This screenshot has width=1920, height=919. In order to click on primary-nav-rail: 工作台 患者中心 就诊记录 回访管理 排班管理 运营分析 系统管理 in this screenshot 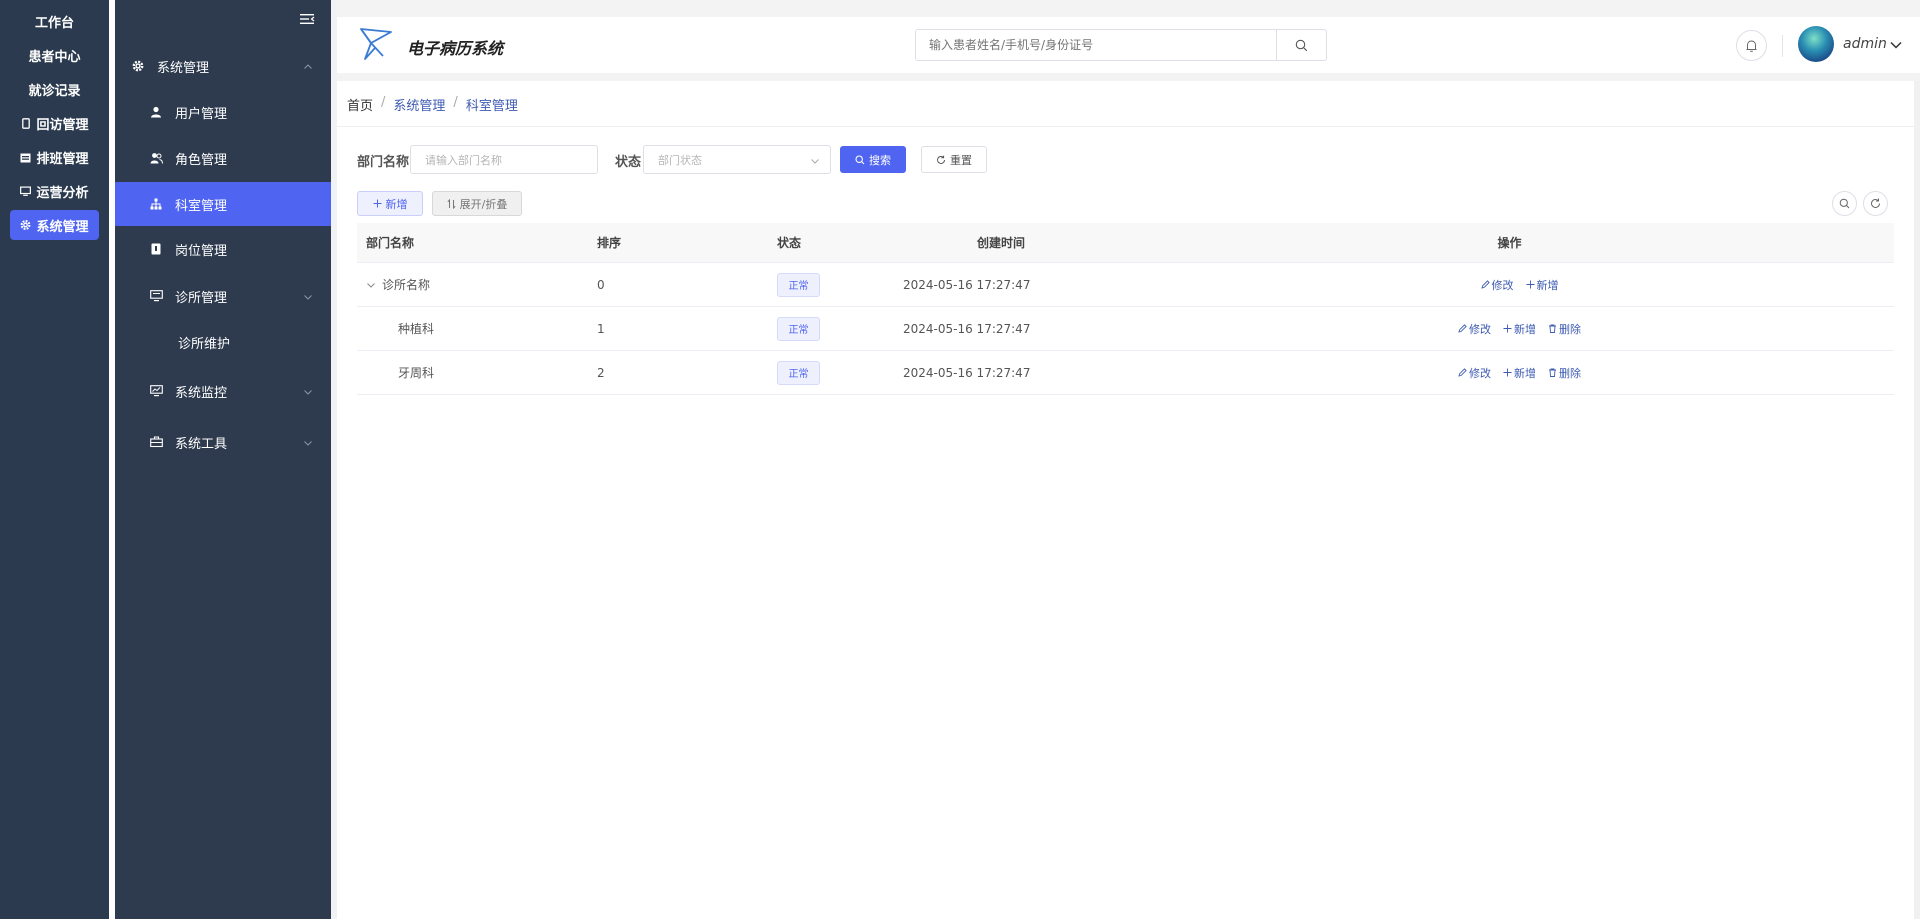, I will do `click(54, 459)`.